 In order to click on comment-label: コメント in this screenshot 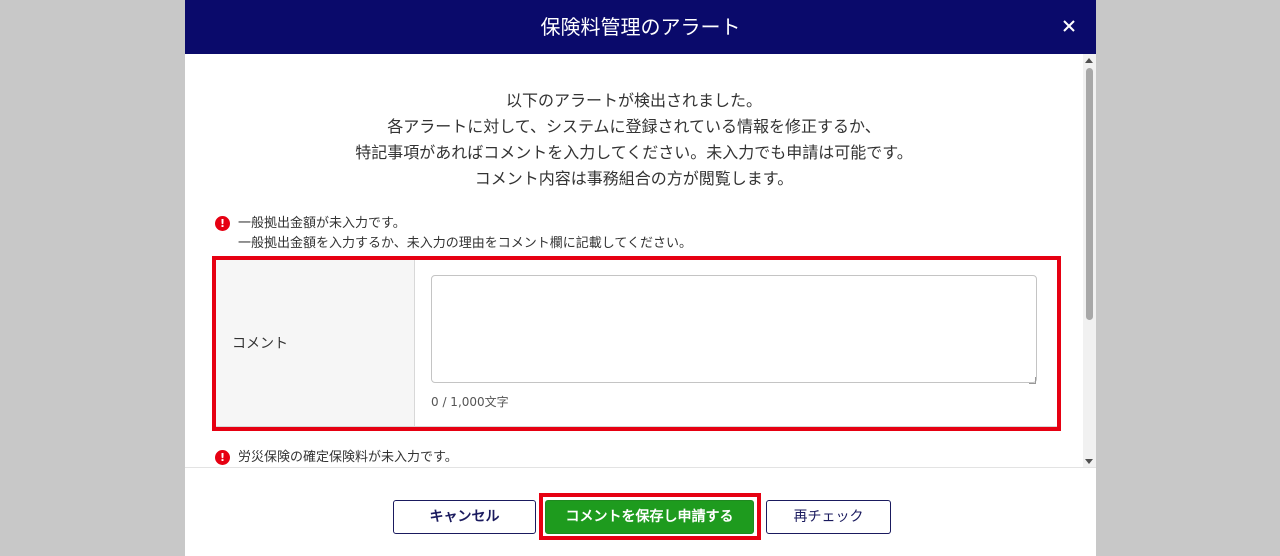, I will do `click(260, 344)`.